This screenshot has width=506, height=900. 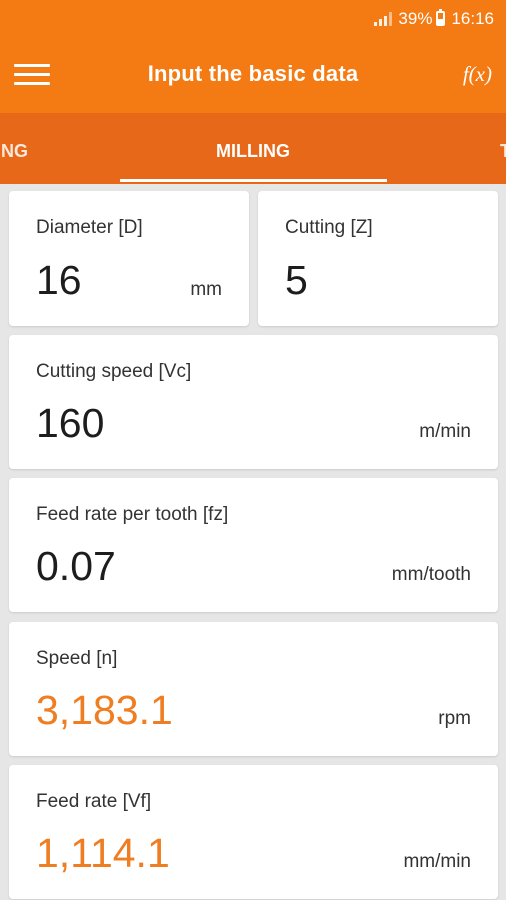 What do you see at coordinates (253, 180) in the screenshot?
I see `tab-indicator` at bounding box center [253, 180].